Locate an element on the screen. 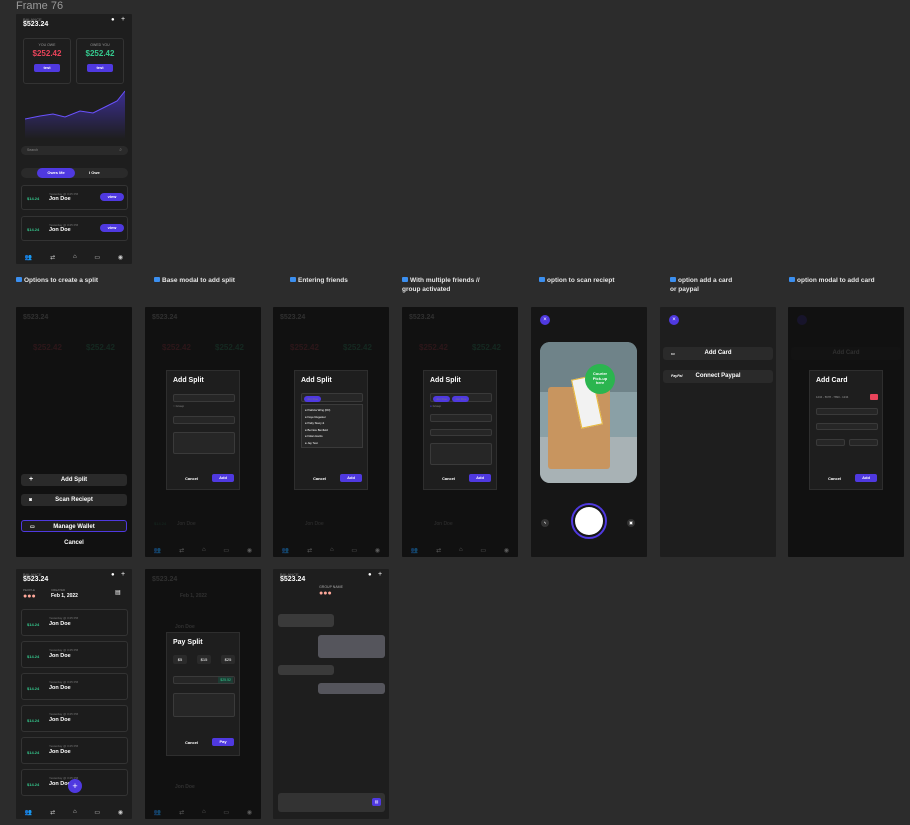 This screenshot has width=910, height=825. amount-option: $15 is located at coordinates (204, 659).